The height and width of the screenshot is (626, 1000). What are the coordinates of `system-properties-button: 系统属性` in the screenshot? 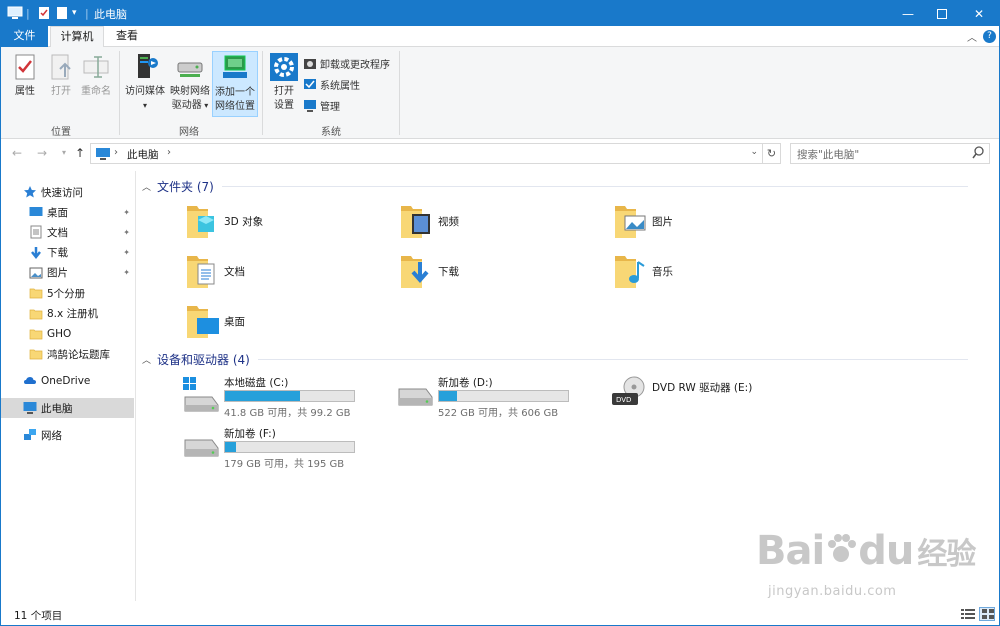 It's located at (331, 84).